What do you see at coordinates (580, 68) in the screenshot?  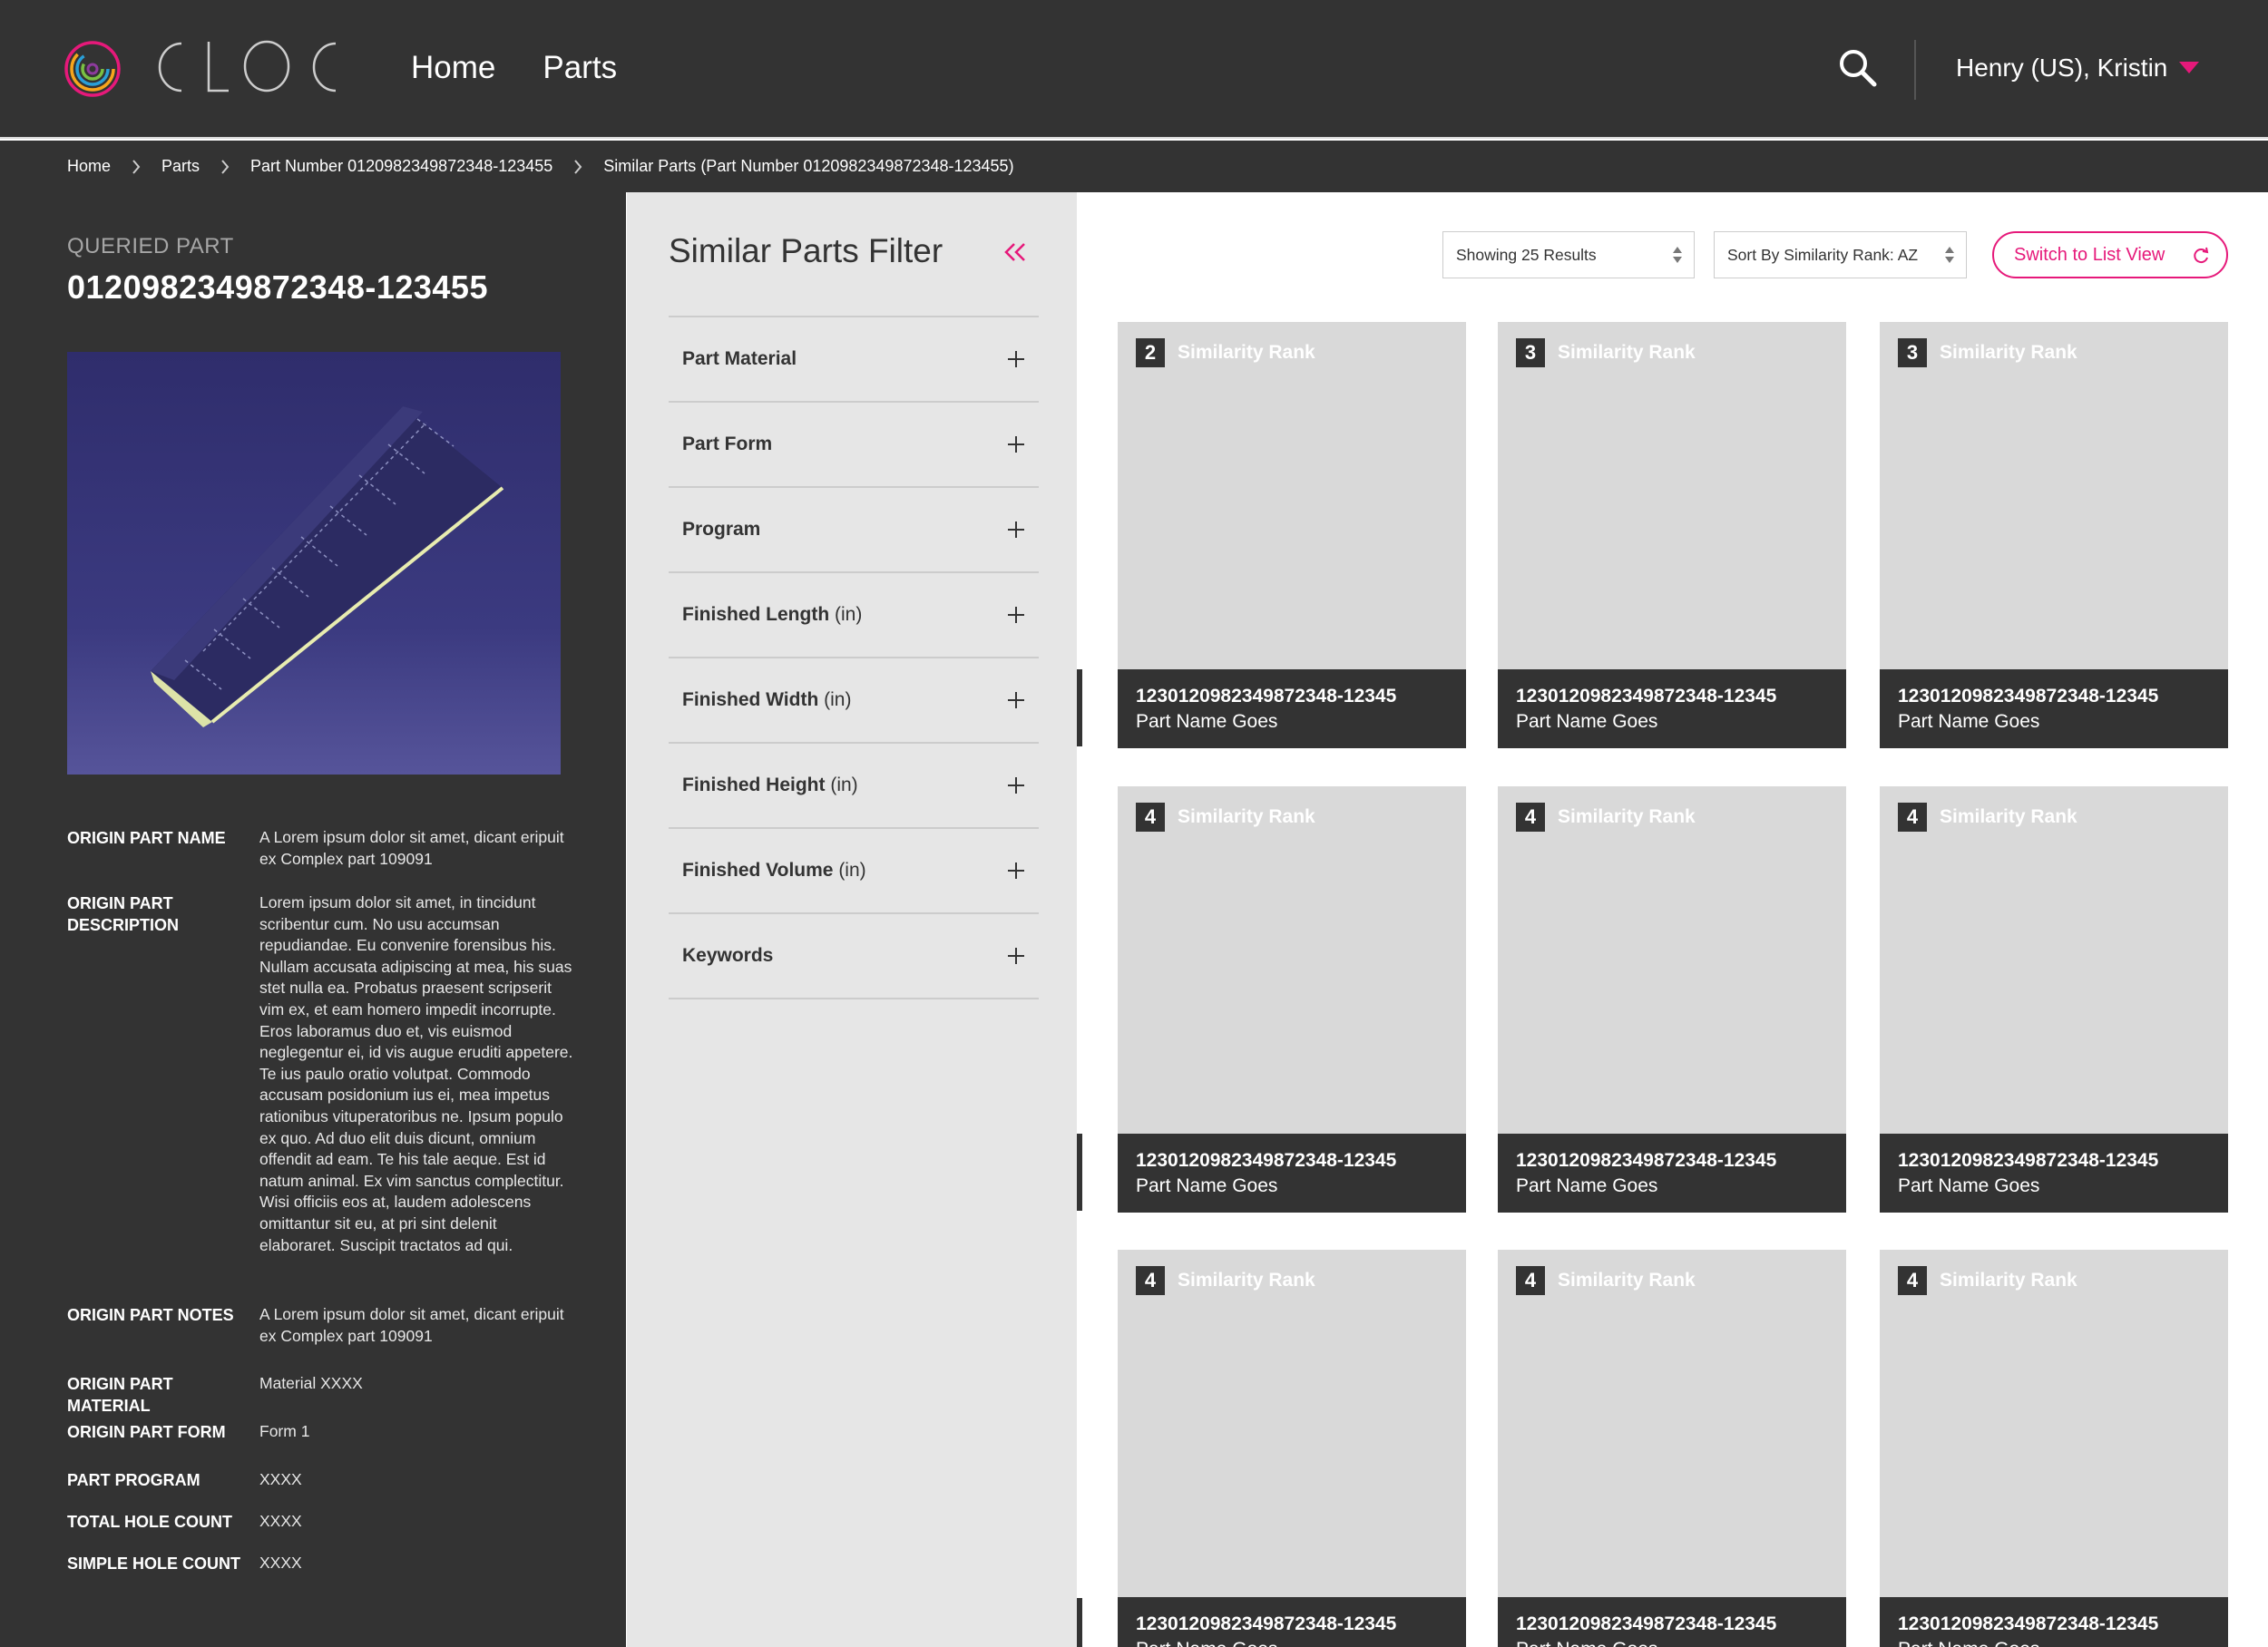 I see `nav-parts-link: Parts` at bounding box center [580, 68].